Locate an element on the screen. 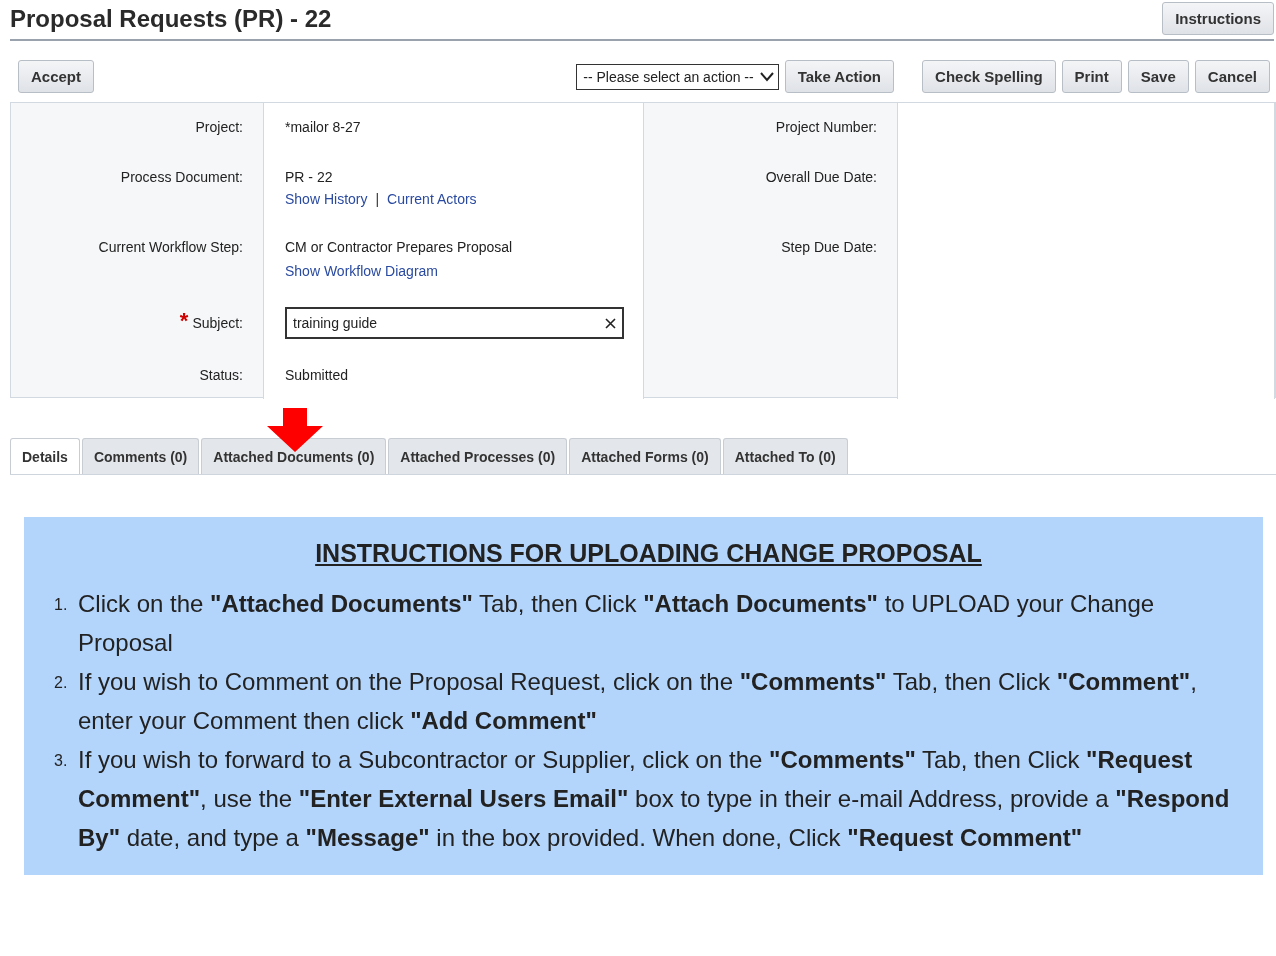 The height and width of the screenshot is (956, 1276). workflow-link: Show Workflow Diagram is located at coordinates (361, 271).